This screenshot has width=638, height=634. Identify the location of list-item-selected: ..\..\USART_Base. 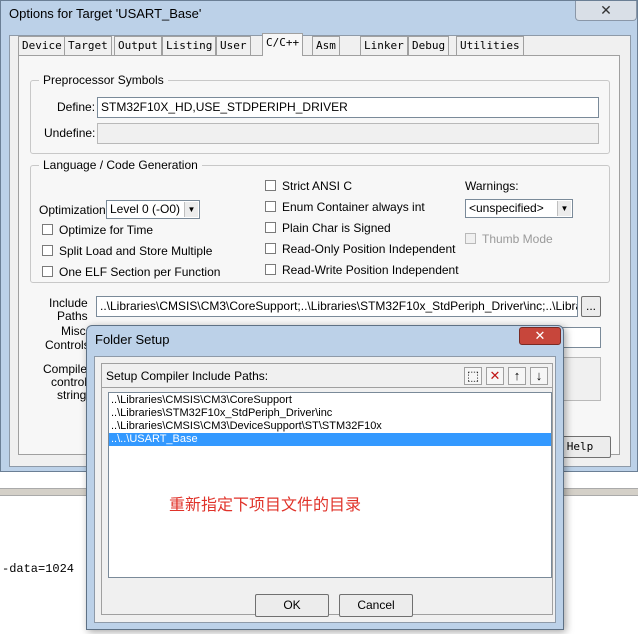
(330, 439).